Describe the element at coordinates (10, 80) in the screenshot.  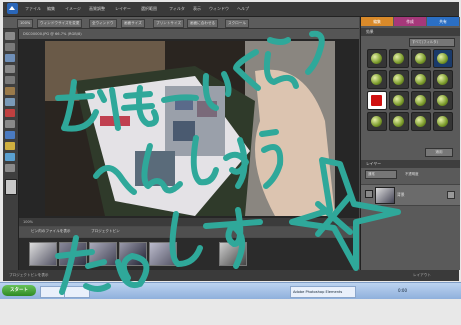
I see `marquee-tool-icon` at that location.